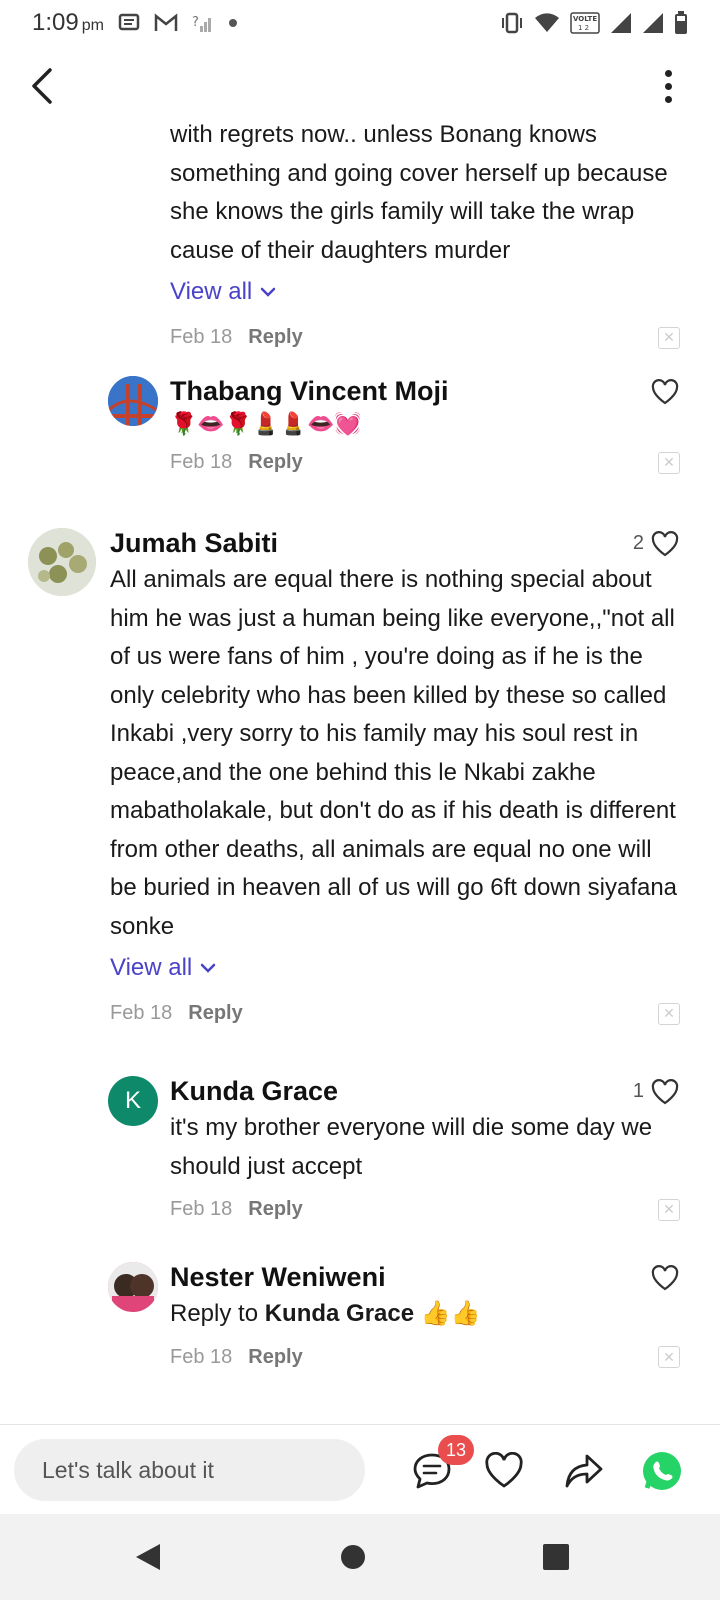 The image size is (720, 1600). Describe the element at coordinates (194, 543) in the screenshot. I see `commenter-name: Jumah Sabiti` at that location.